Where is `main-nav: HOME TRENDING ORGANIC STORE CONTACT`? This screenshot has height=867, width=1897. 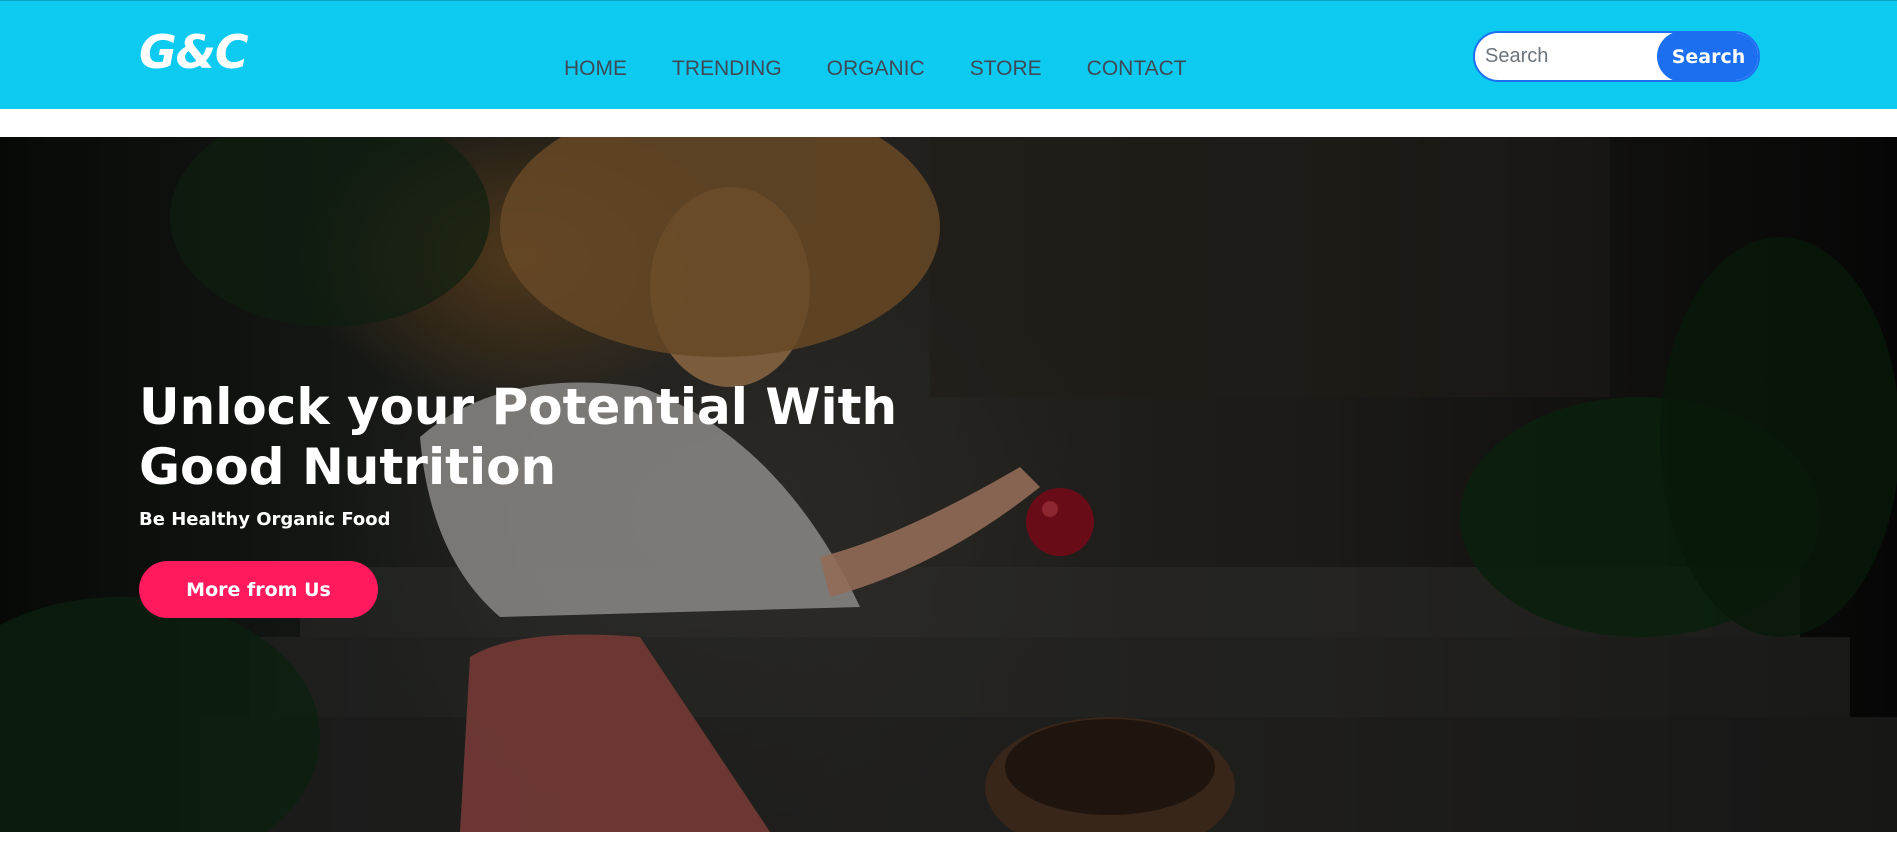 main-nav: HOME TRENDING ORGANIC STORE CONTACT is located at coordinates (898, 69).